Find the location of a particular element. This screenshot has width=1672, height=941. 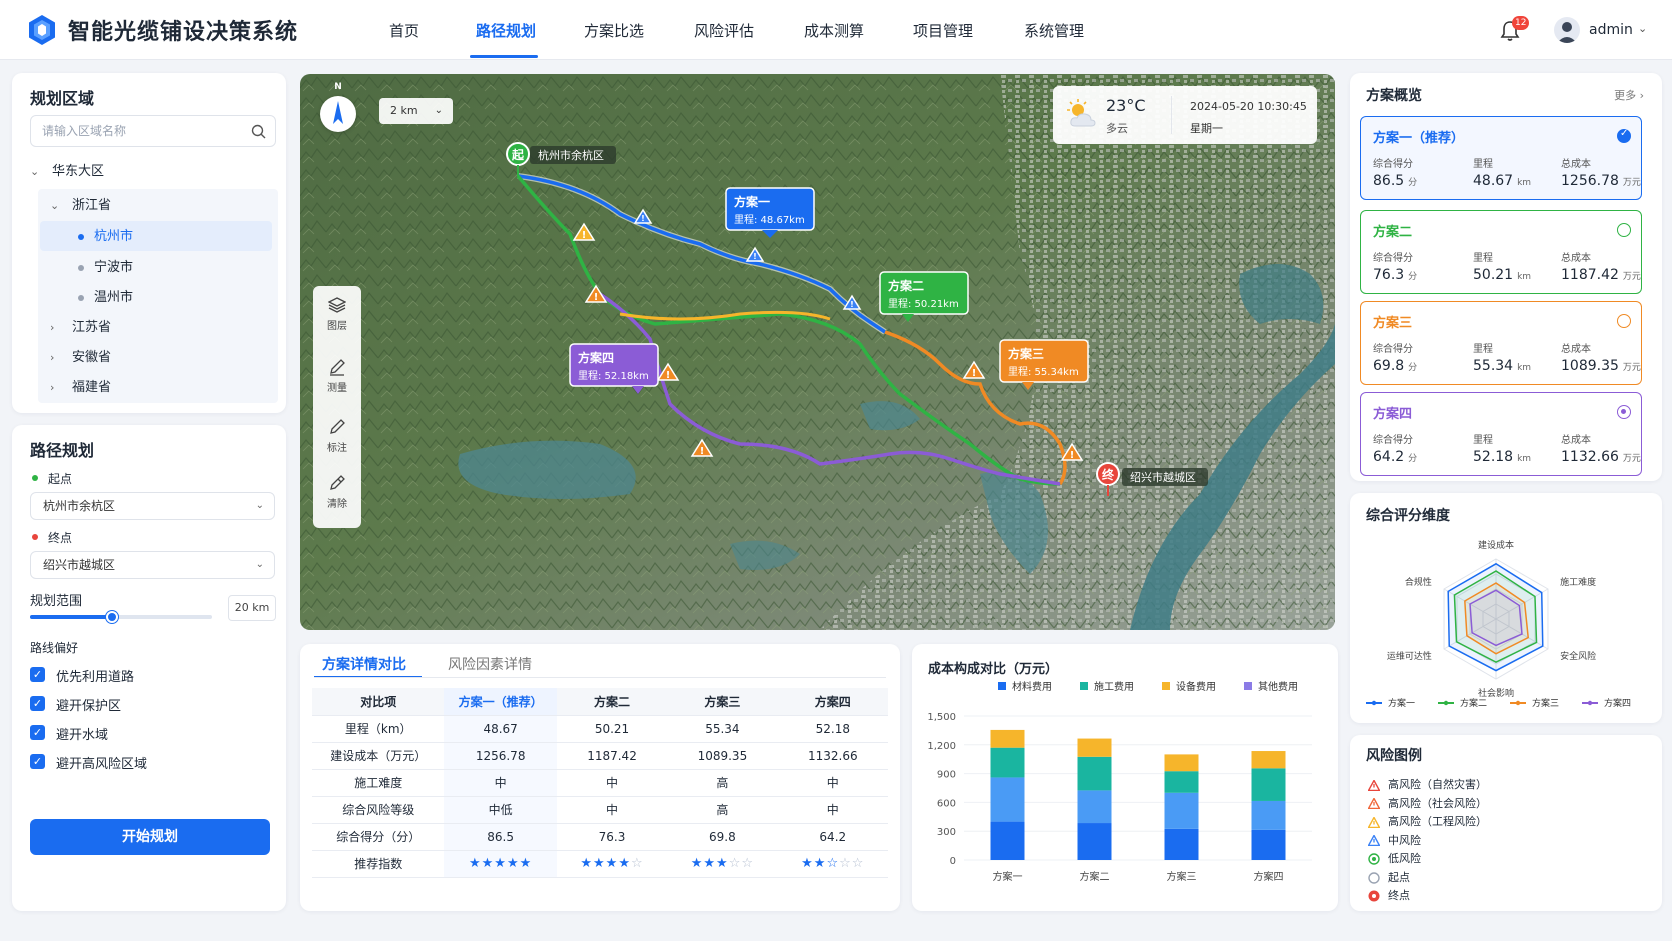

checkbox-avoid-water: ✓ is located at coordinates (37, 732).